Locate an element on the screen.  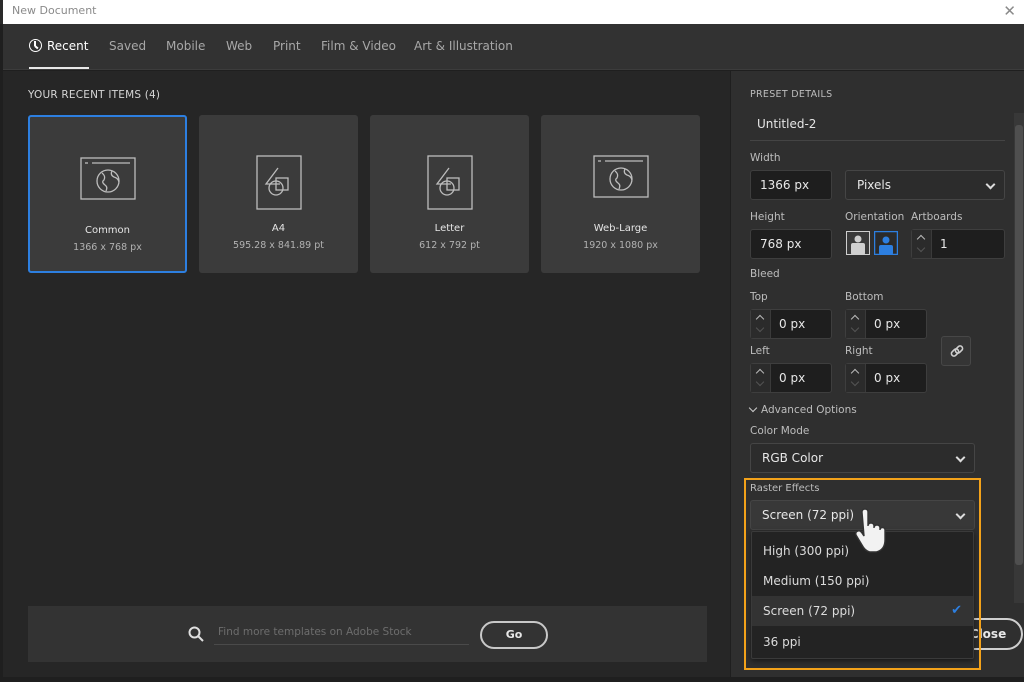
preset-dims: 612 x 792 pt is located at coordinates (449, 245).